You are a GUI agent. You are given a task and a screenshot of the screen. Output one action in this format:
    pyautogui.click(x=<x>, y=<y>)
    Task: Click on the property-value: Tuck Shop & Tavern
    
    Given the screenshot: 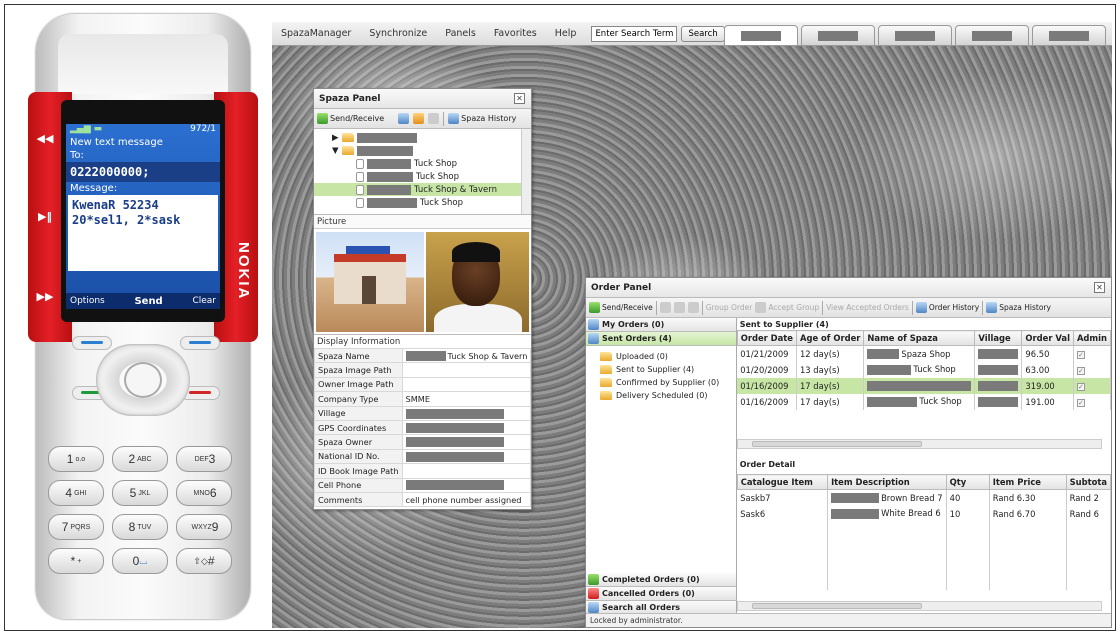 What is the action you would take?
    pyautogui.click(x=466, y=355)
    